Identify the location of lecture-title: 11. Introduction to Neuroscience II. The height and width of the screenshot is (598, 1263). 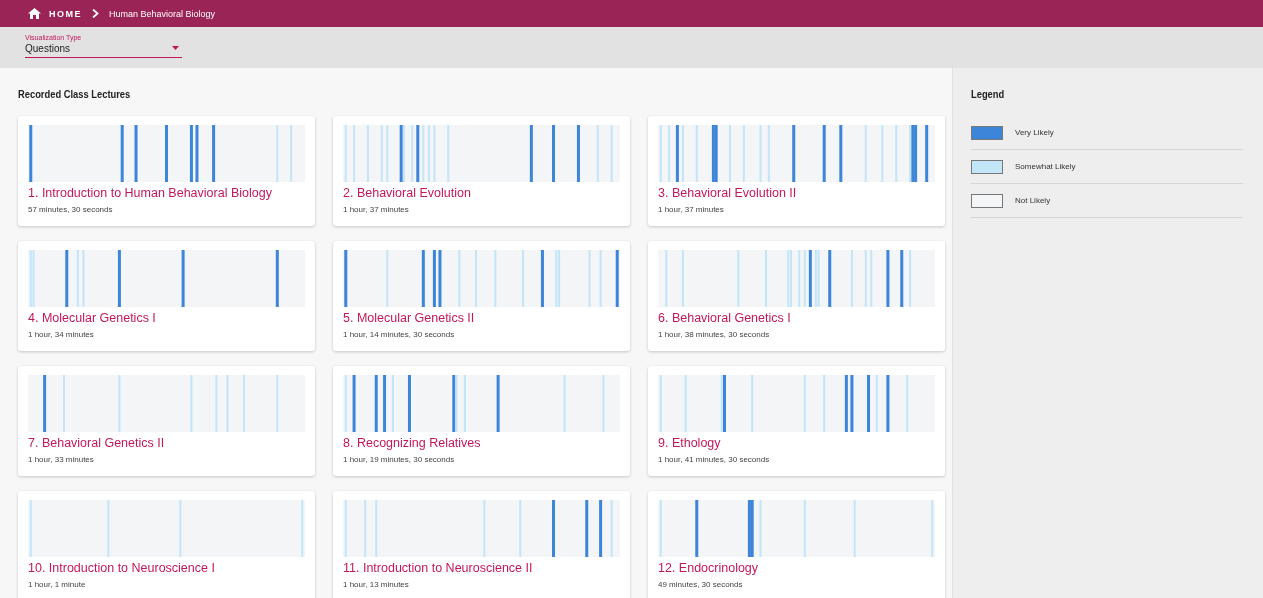
(438, 568).